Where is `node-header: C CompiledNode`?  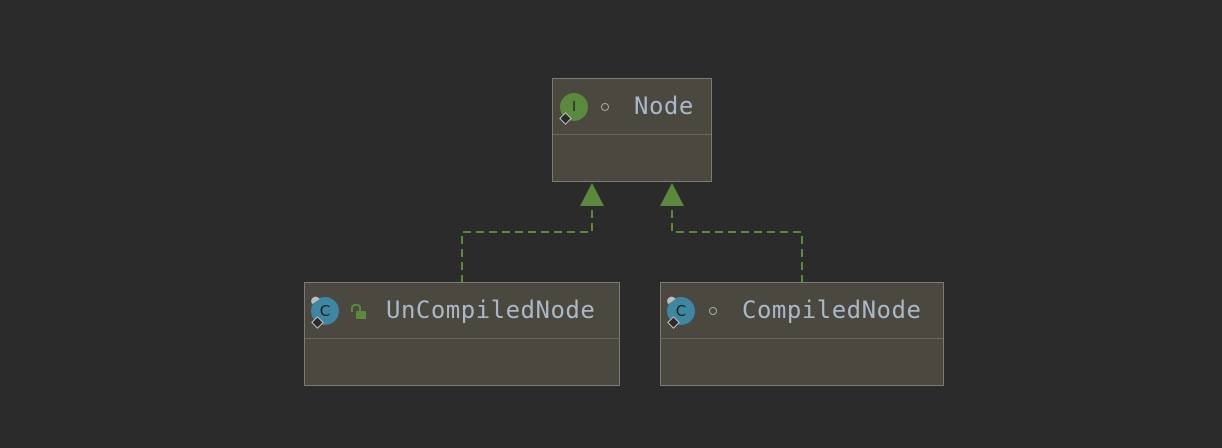 node-header: C CompiledNode is located at coordinates (802, 311).